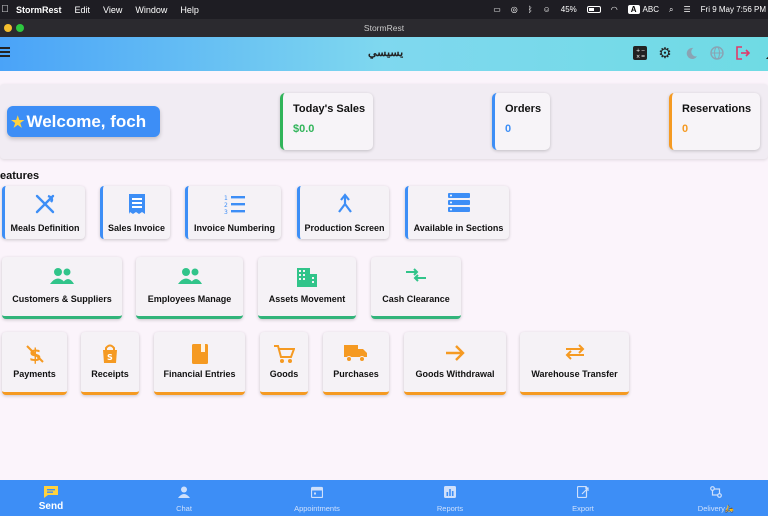 The height and width of the screenshot is (516, 768). Describe the element at coordinates (714, 121) in the screenshot. I see `stat-card-reservations: Reservations 0` at that location.